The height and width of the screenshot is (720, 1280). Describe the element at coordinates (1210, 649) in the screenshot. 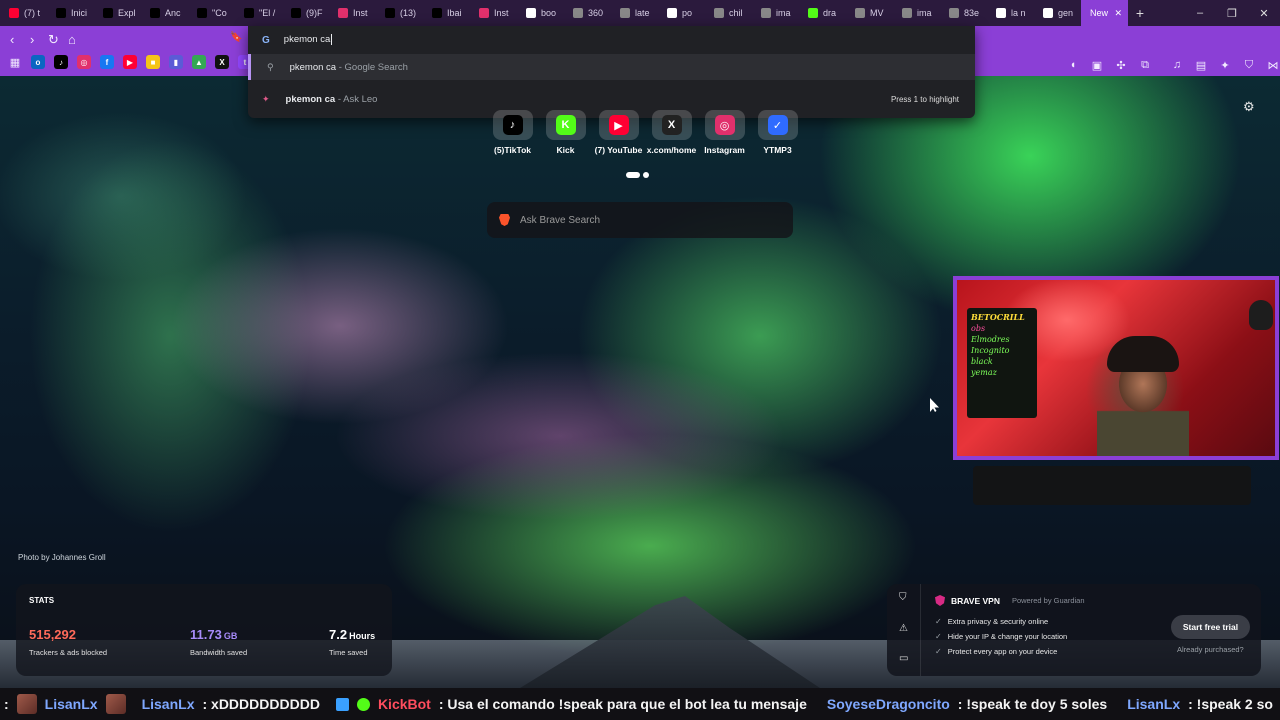

I see `already-purchased-link: Already purchased?` at that location.